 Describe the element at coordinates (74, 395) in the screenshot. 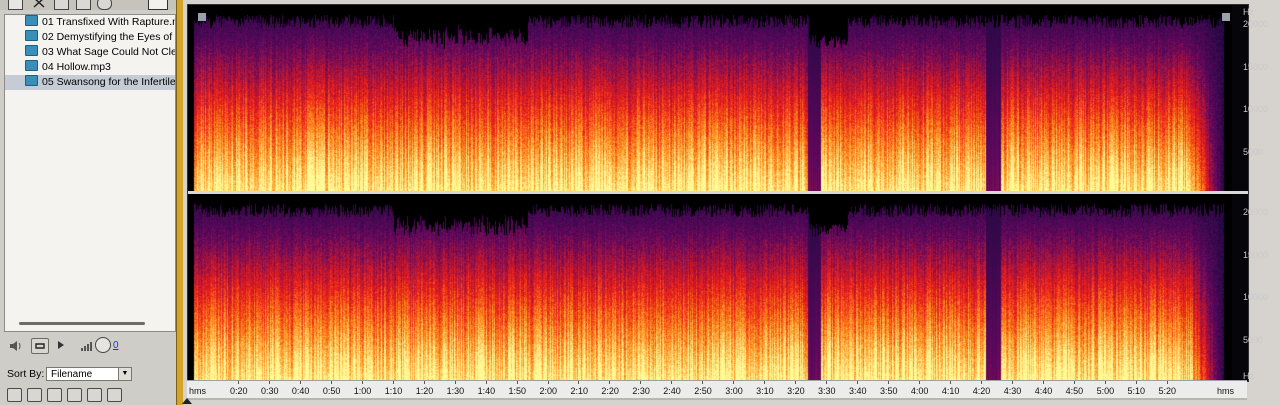

I see `audio-filter-icon` at that location.